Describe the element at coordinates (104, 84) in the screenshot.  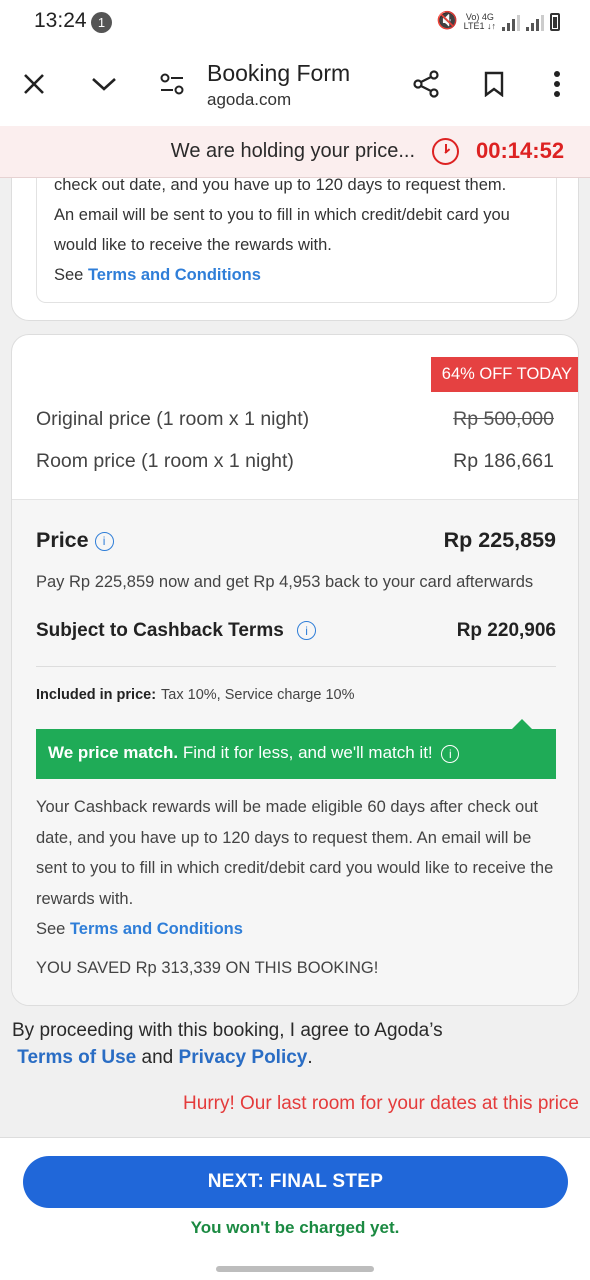
I see `chevron-down-icon` at that location.